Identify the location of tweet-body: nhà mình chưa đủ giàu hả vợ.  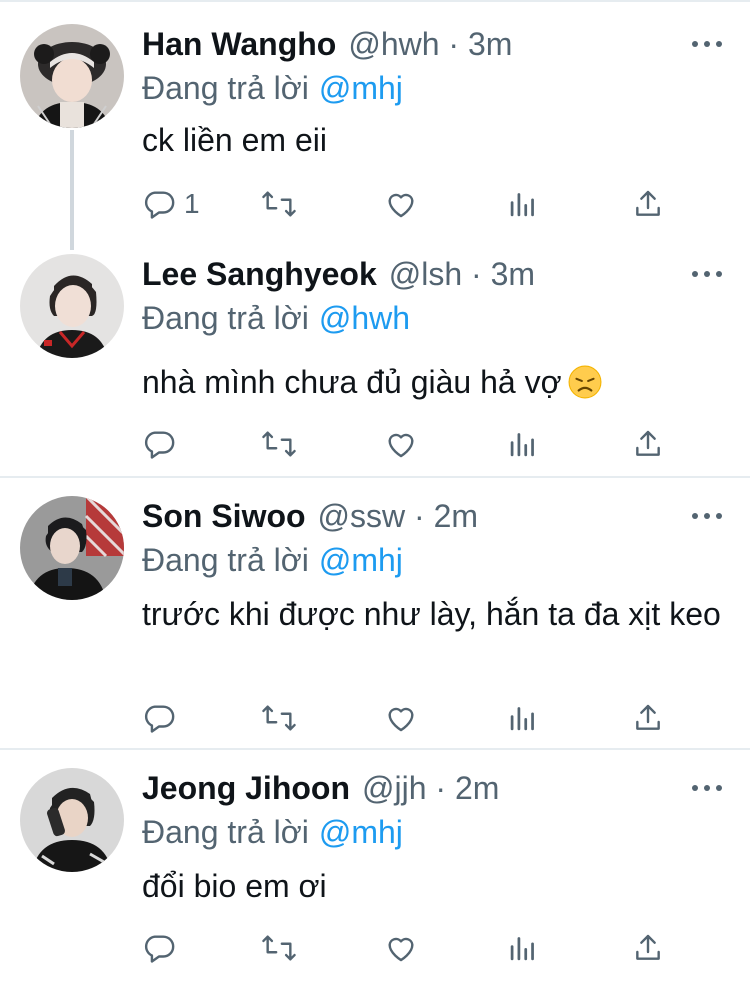
(437, 382).